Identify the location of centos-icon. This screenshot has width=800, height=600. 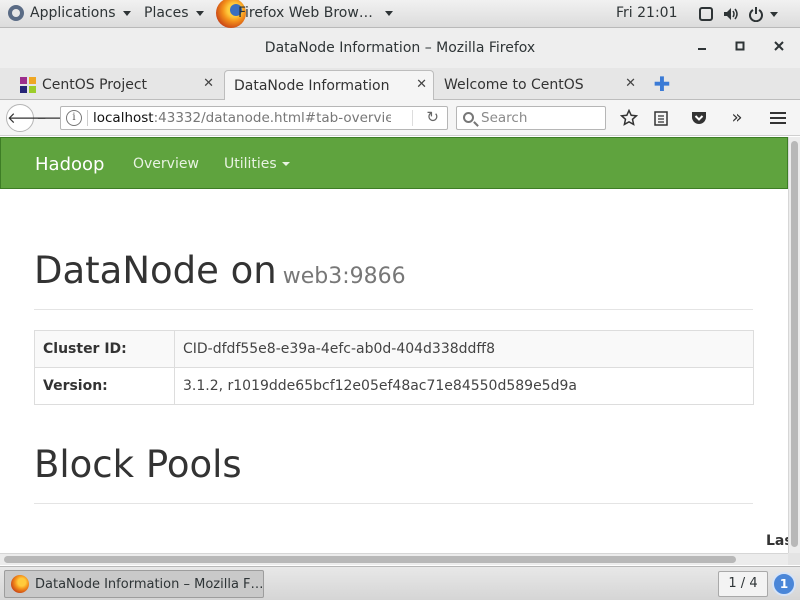
(28, 85).